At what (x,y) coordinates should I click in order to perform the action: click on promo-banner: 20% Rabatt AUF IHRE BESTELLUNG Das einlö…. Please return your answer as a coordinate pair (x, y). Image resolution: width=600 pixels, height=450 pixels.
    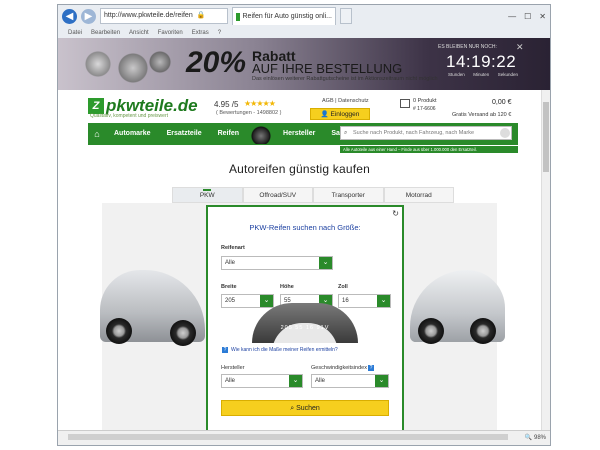
    Looking at the image, I should click on (304, 64).